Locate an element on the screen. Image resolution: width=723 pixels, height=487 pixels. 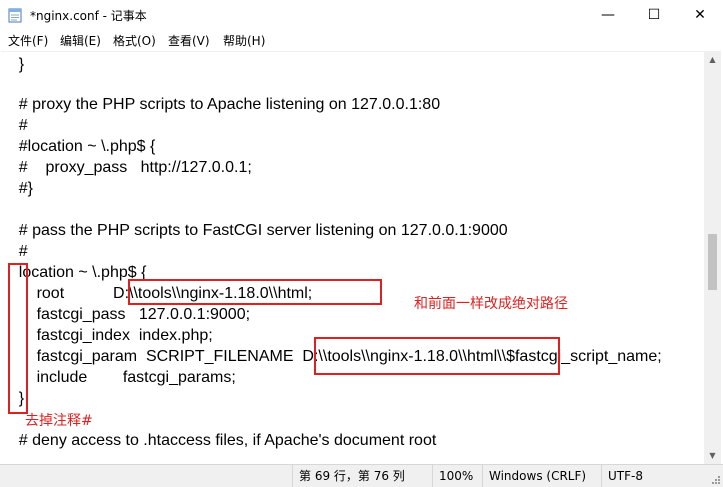
root-path-highlight-box is located at coordinates (255, 292).